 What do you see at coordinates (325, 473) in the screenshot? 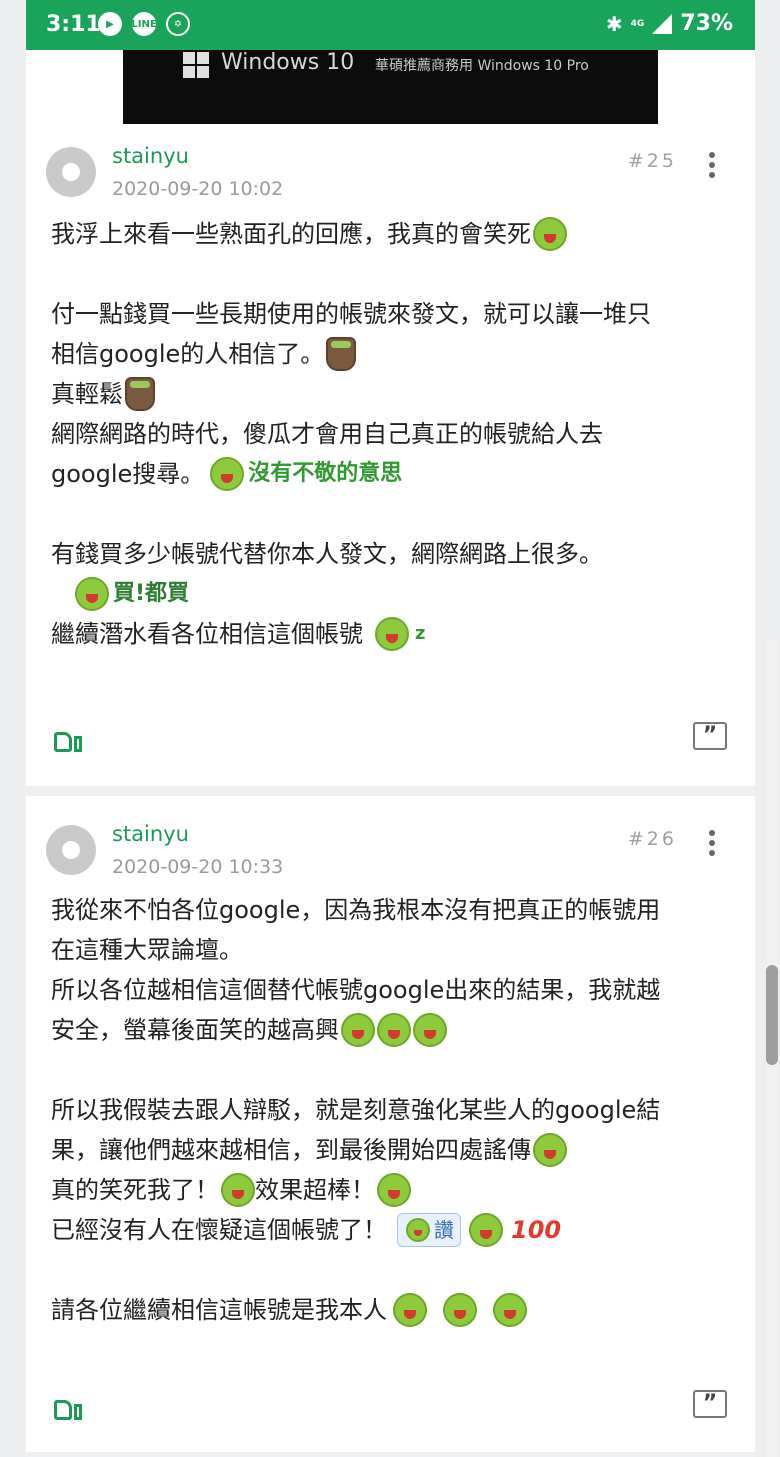
I see `sticker-text: 沒有不敬的意思` at bounding box center [325, 473].